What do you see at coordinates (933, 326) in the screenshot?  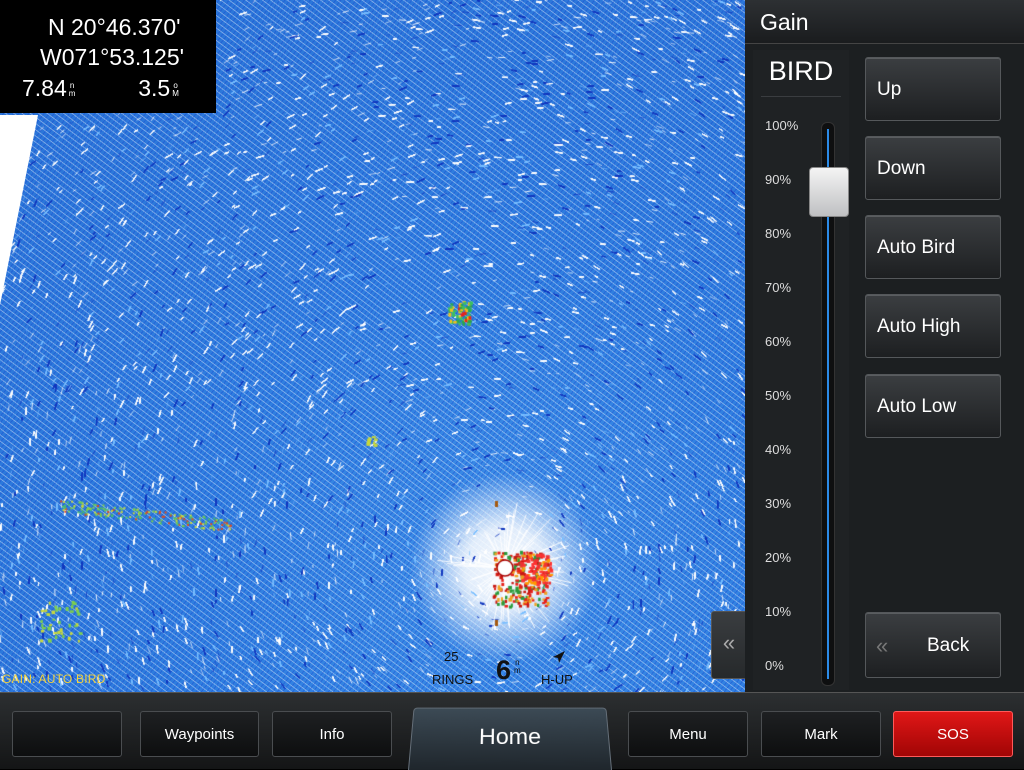 I see `auto-high-button: Auto High` at bounding box center [933, 326].